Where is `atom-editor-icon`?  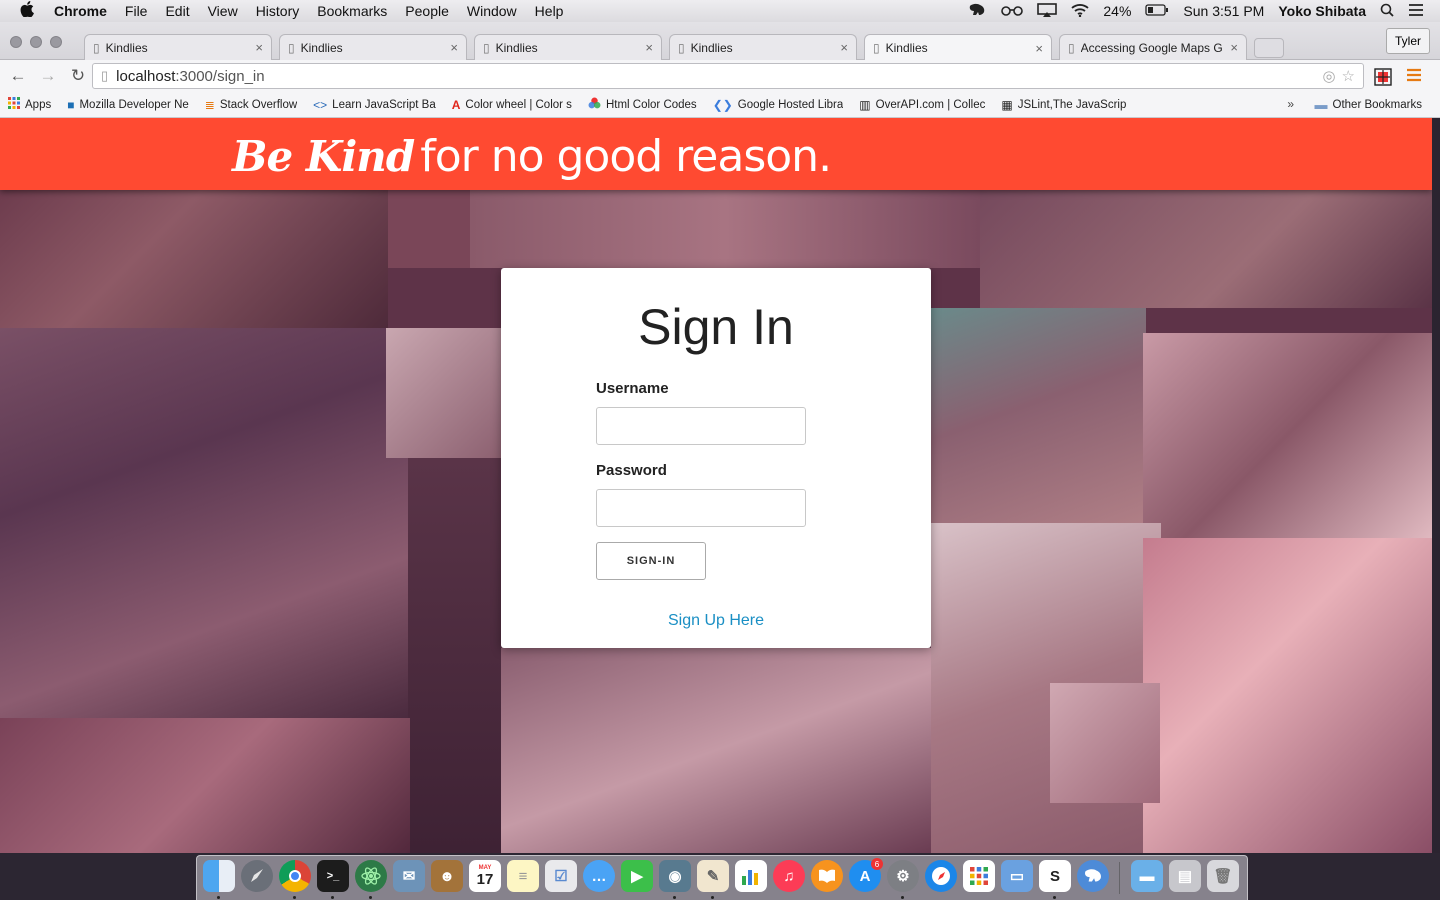 atom-editor-icon is located at coordinates (371, 876).